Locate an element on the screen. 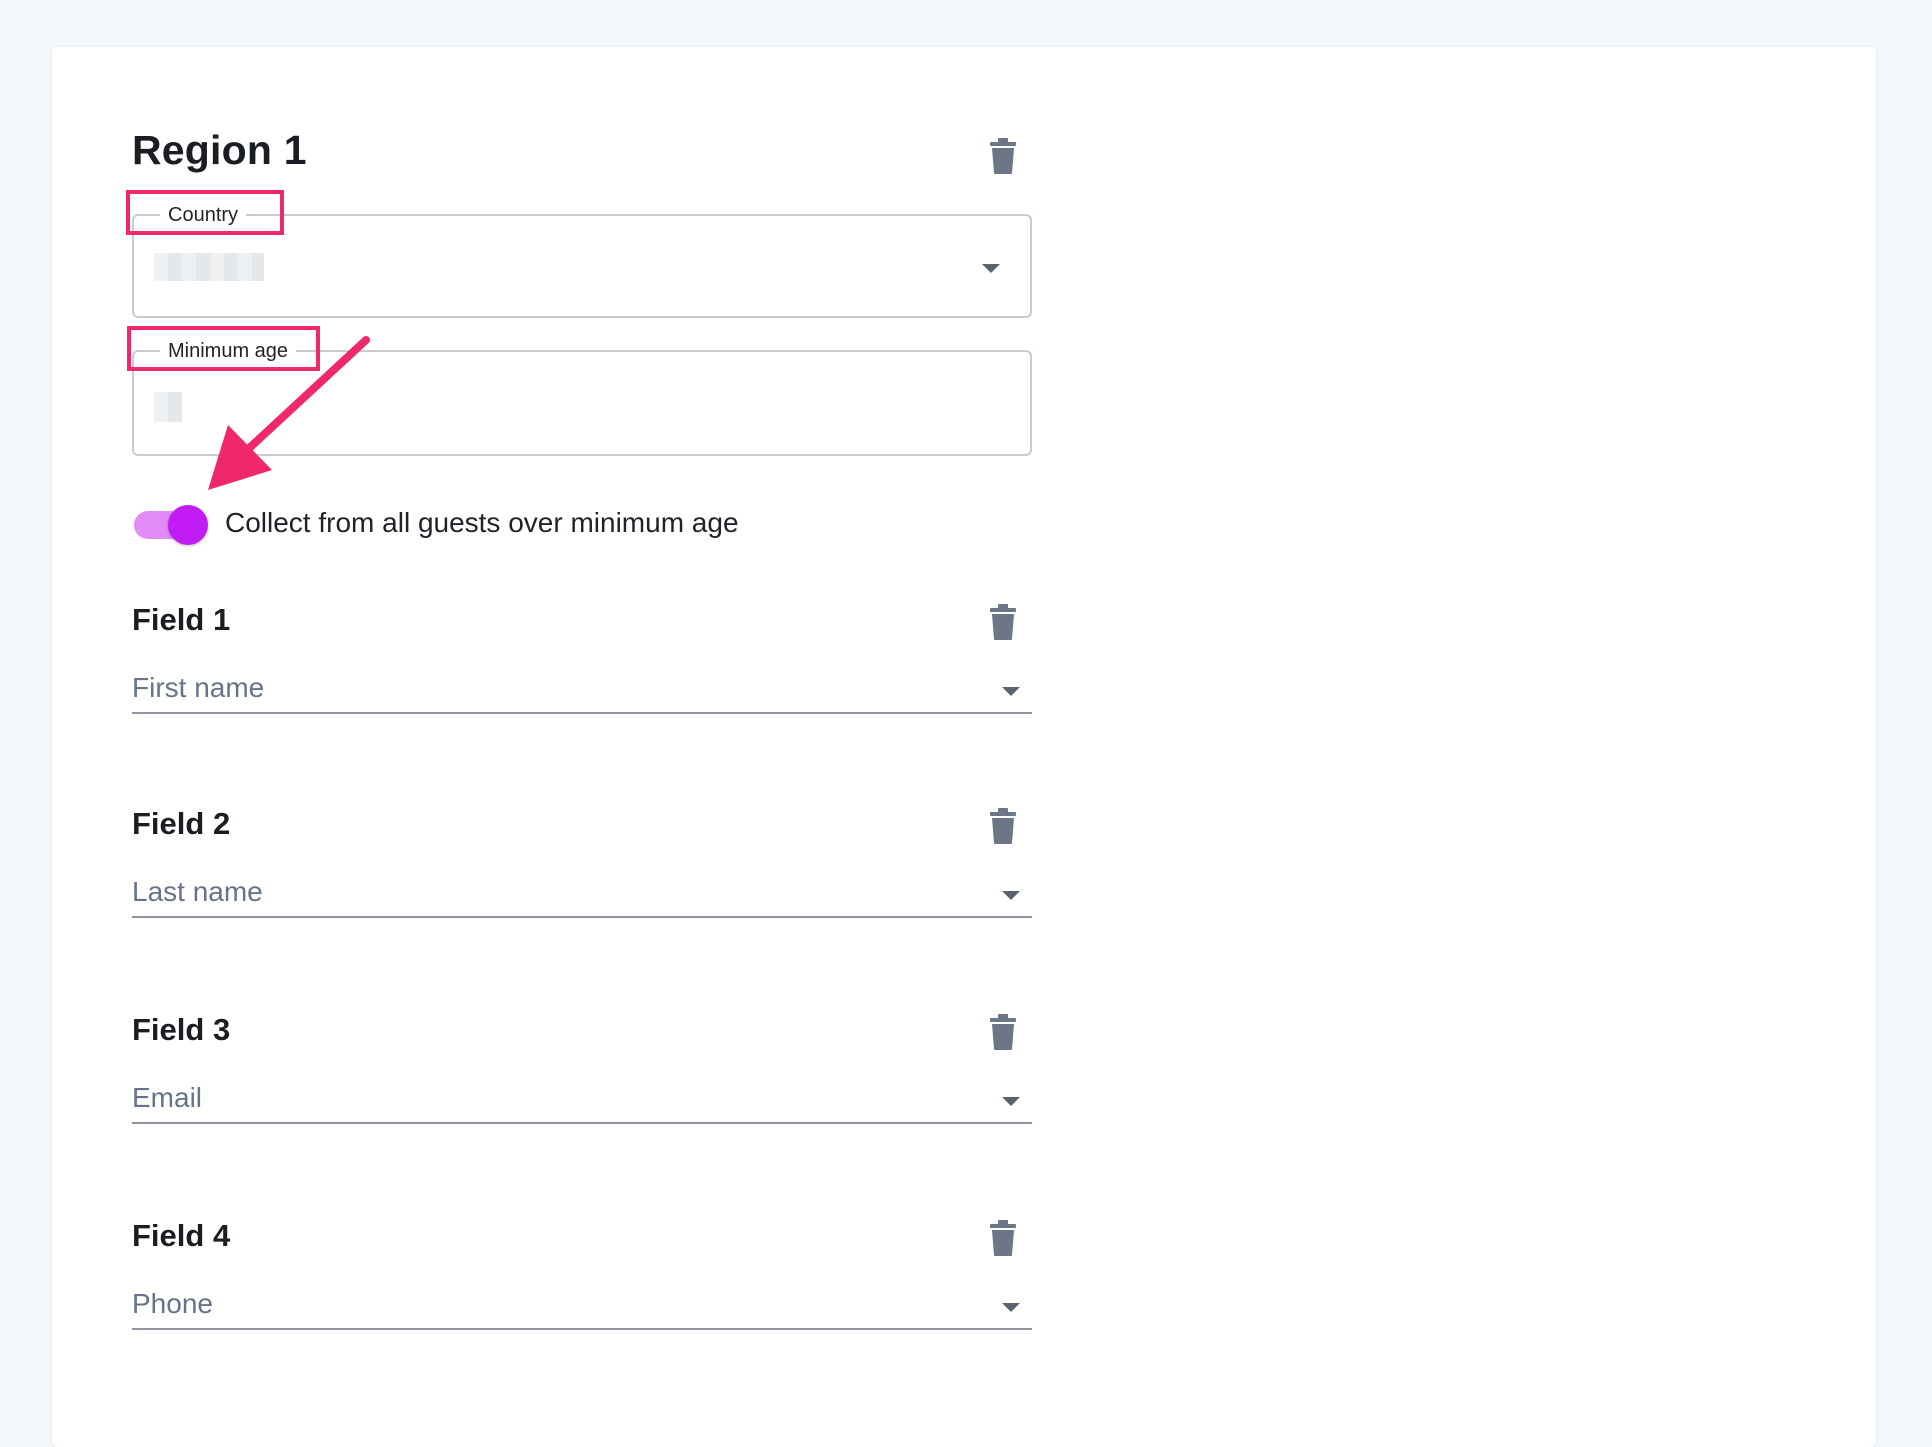 The height and width of the screenshot is (1447, 1932). field-3-select: Email is located at coordinates (582, 1102).